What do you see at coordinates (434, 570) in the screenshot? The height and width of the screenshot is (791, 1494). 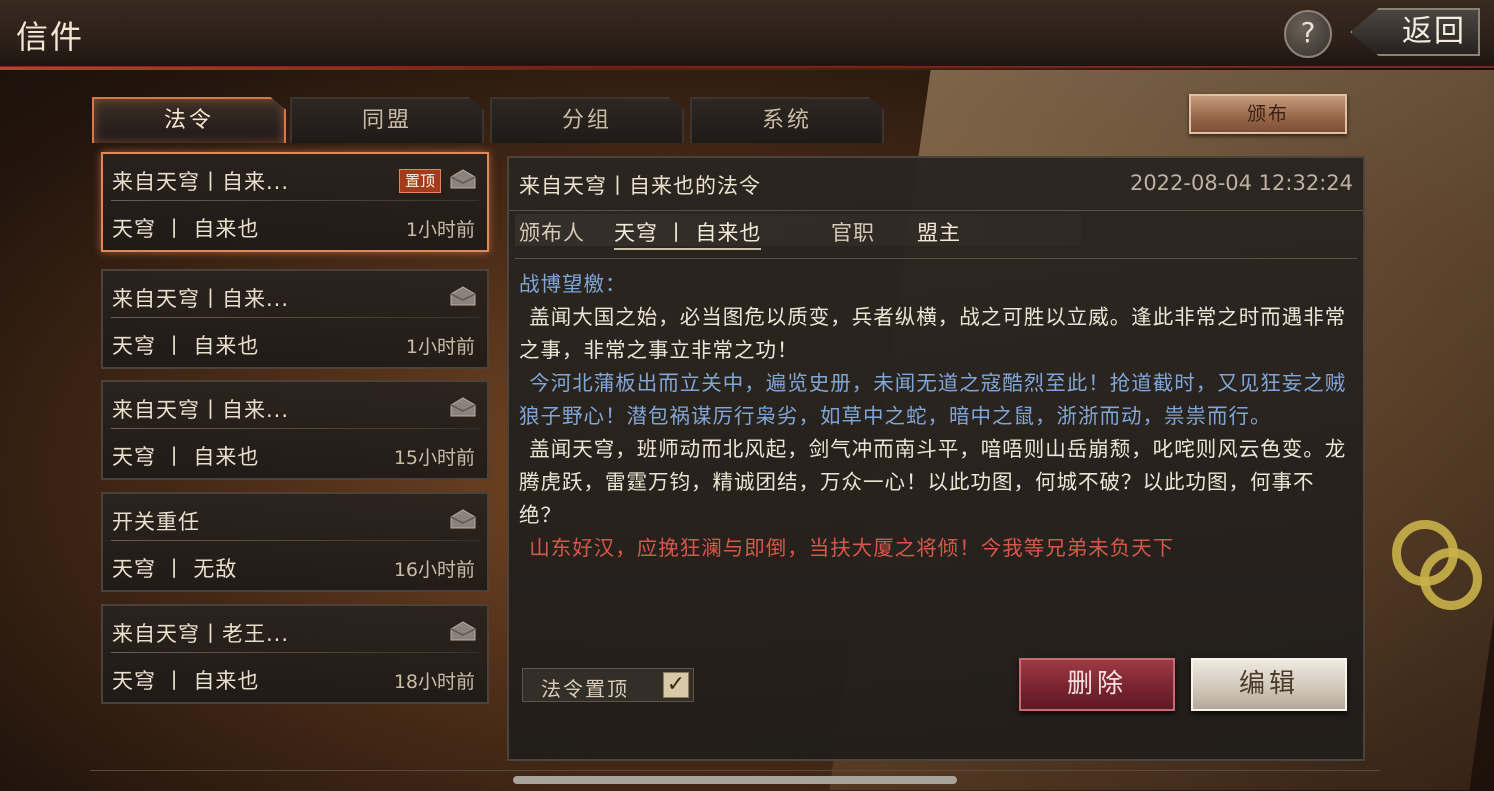 I see `mail-time: 16小时前` at bounding box center [434, 570].